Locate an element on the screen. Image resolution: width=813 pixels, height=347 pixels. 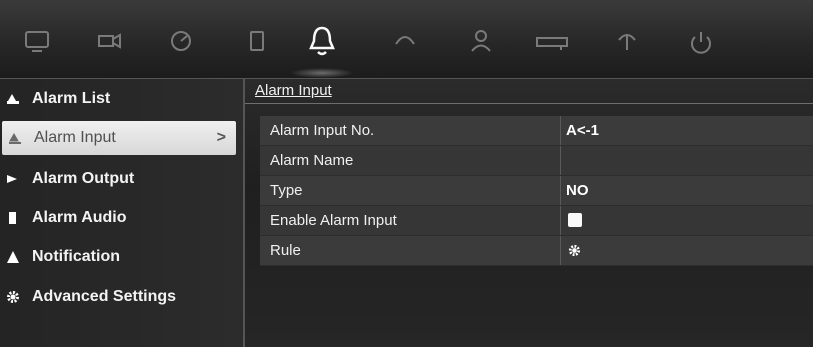
alarm-audio-icon is located at coordinates (13, 218).